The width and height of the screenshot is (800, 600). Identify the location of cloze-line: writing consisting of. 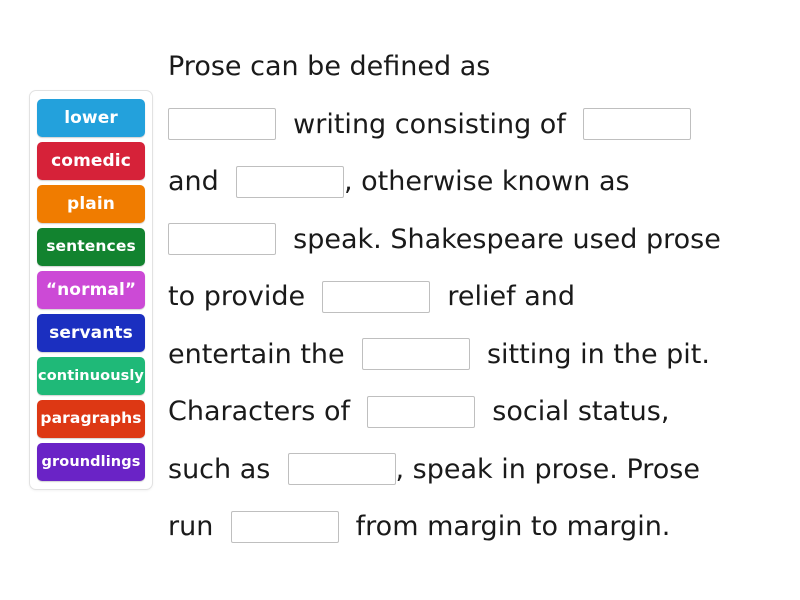
(474, 125).